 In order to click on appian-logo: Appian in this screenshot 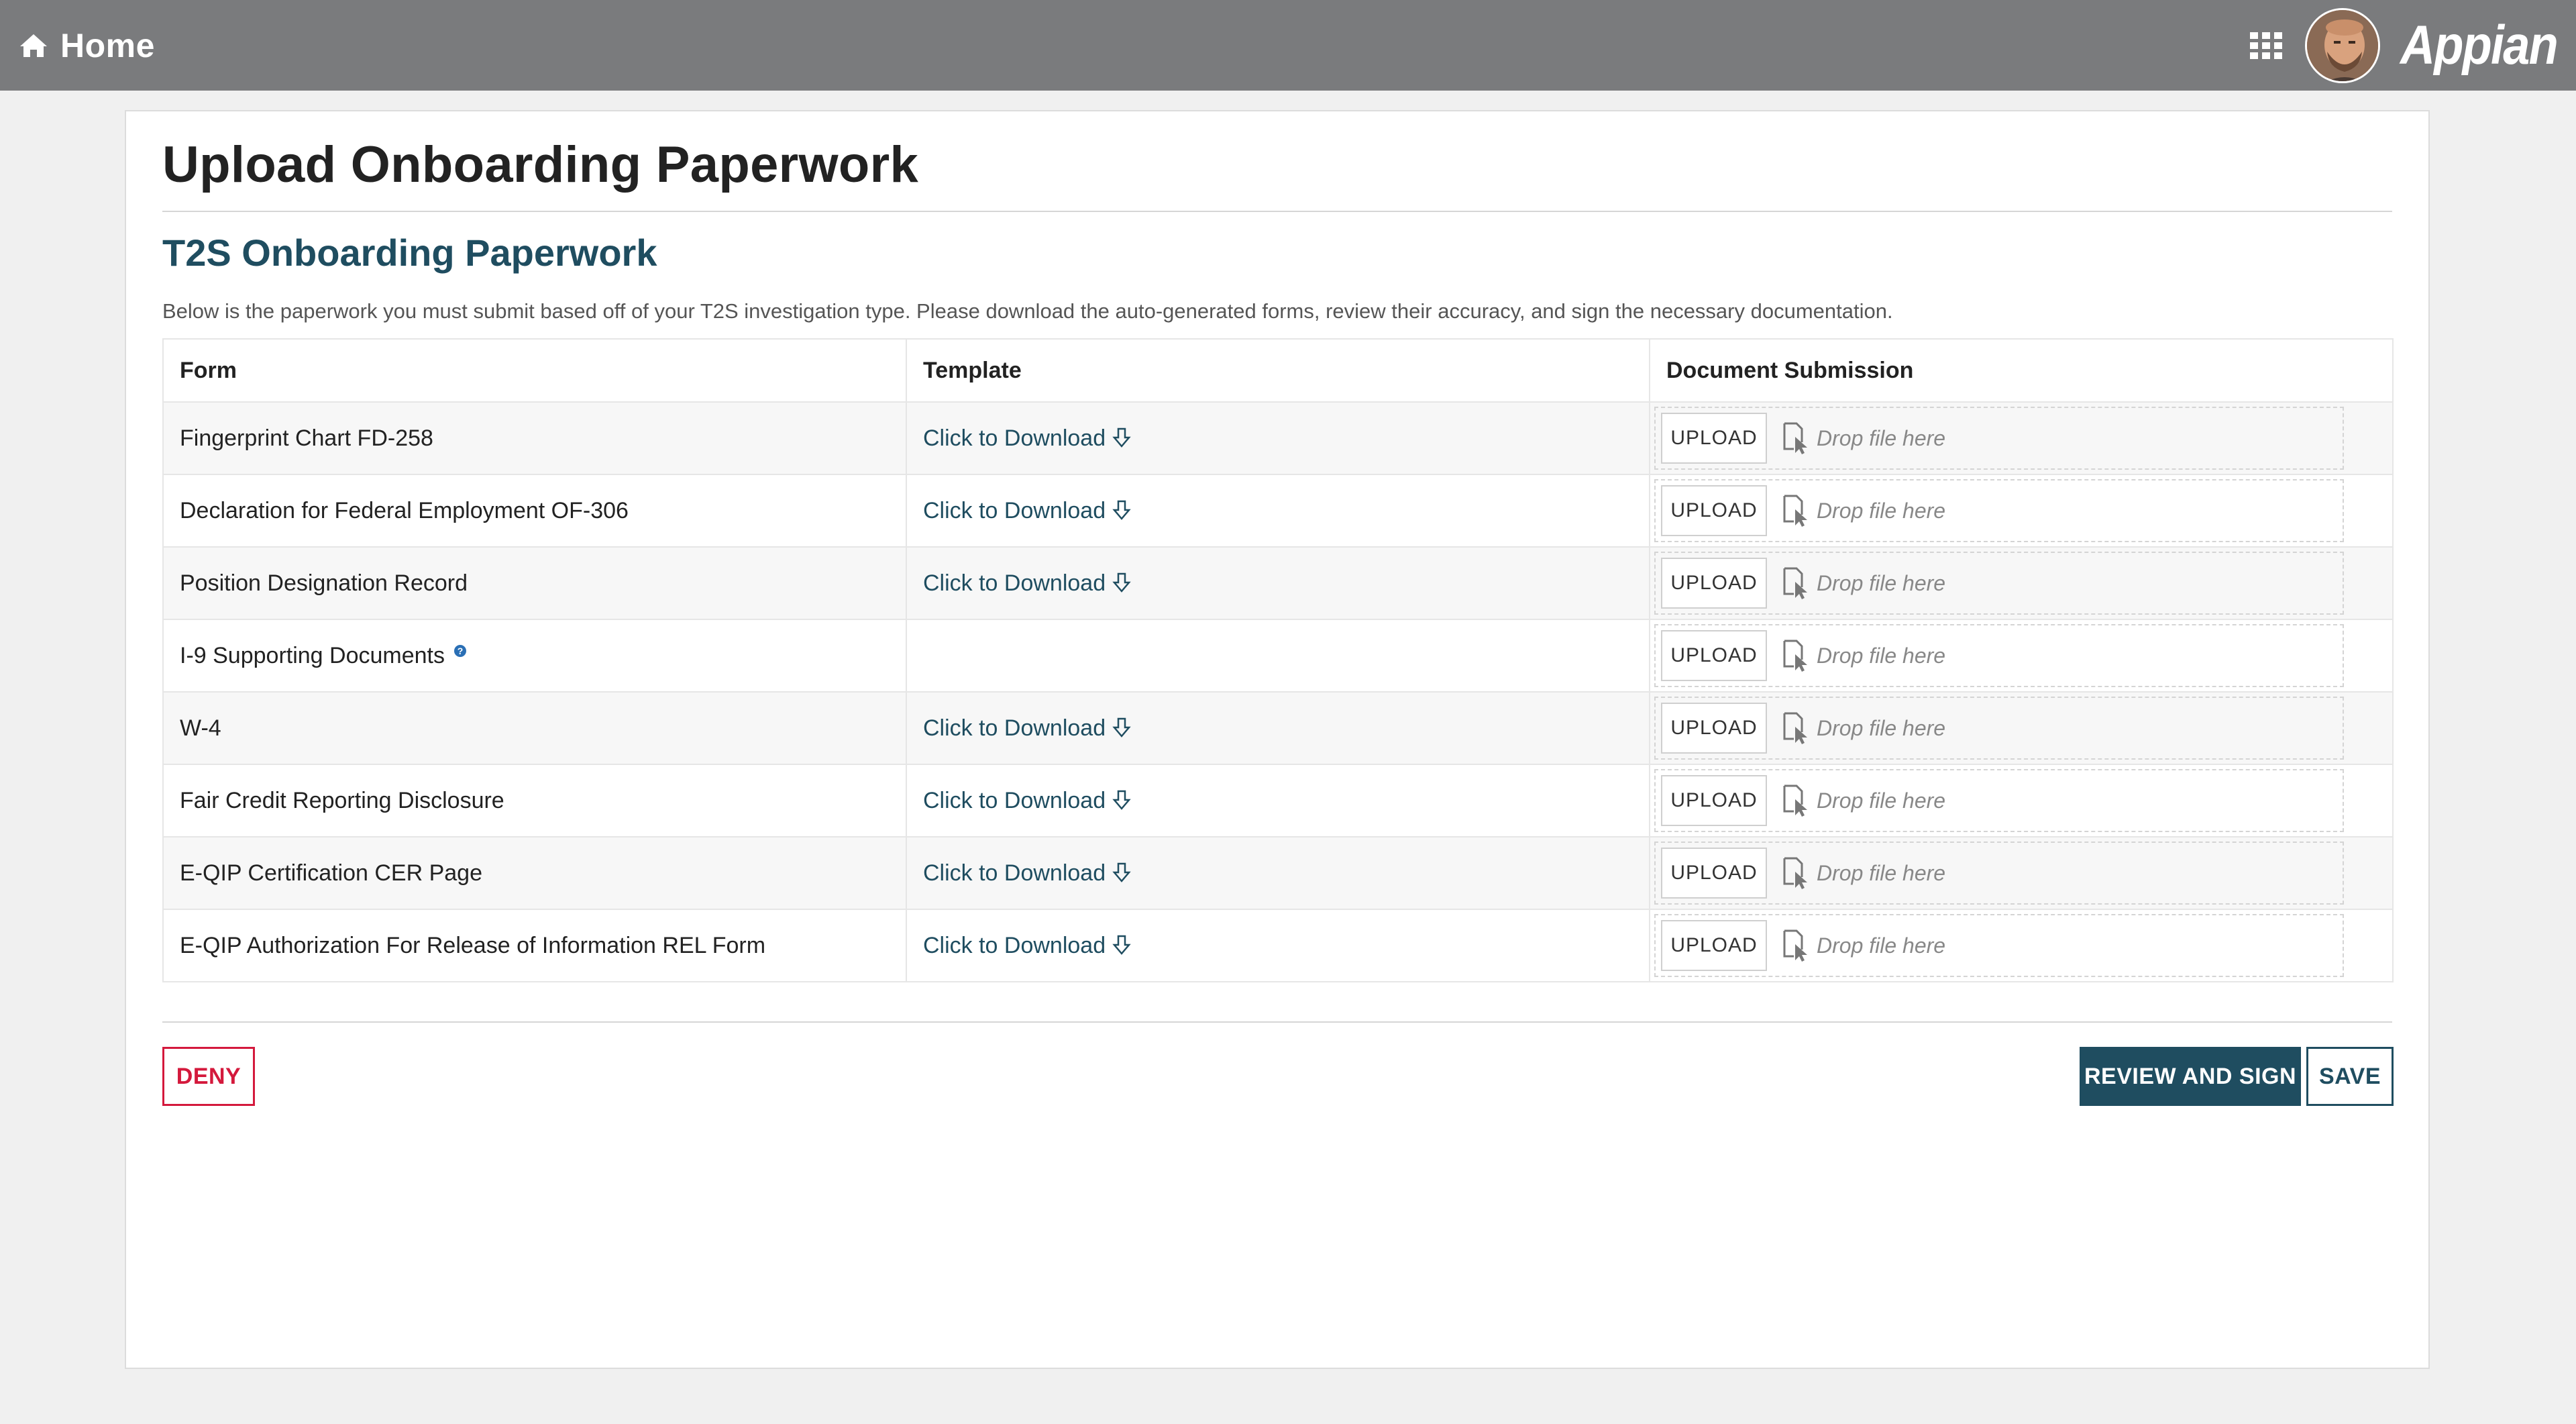, I will do `click(2479, 45)`.